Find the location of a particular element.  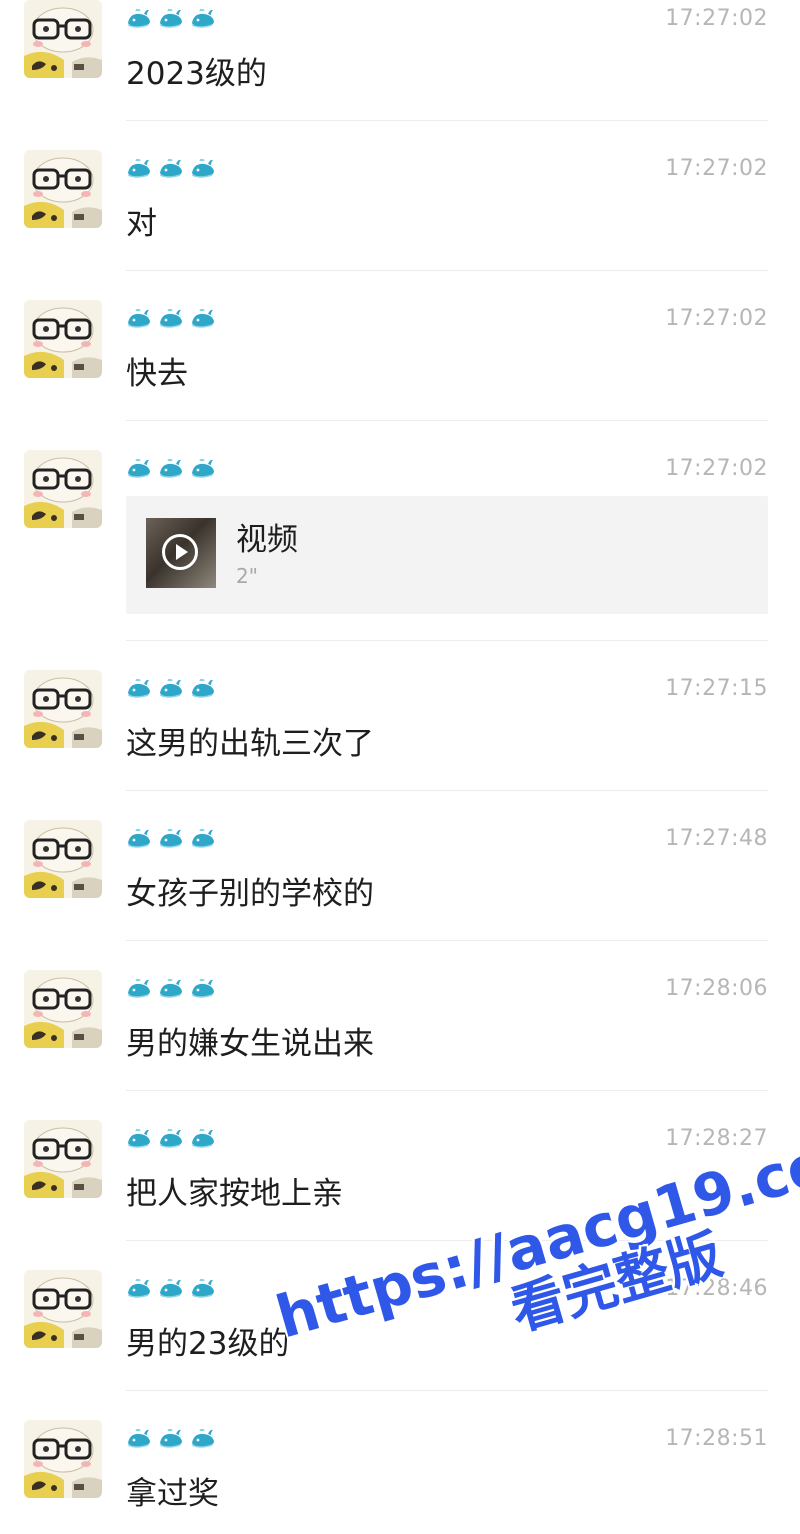

video-duration: 2" is located at coordinates (247, 576).